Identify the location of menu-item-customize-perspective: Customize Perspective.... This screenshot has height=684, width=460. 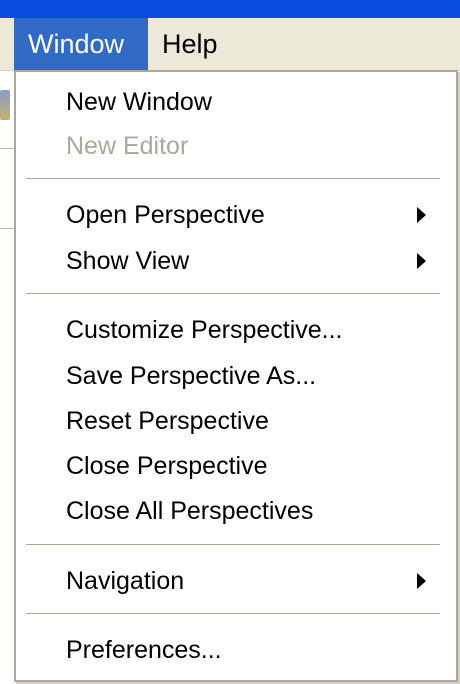
(236, 330).